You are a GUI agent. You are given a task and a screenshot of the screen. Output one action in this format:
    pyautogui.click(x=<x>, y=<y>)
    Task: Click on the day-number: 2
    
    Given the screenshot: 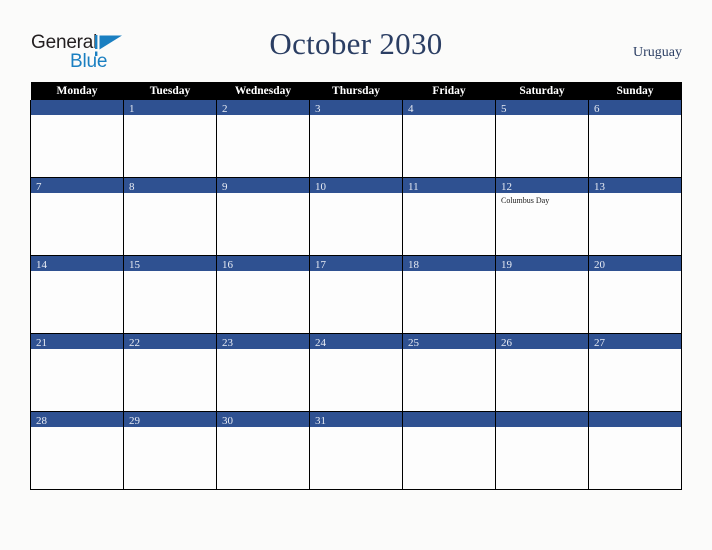 What is the action you would take?
    pyautogui.click(x=225, y=109)
    